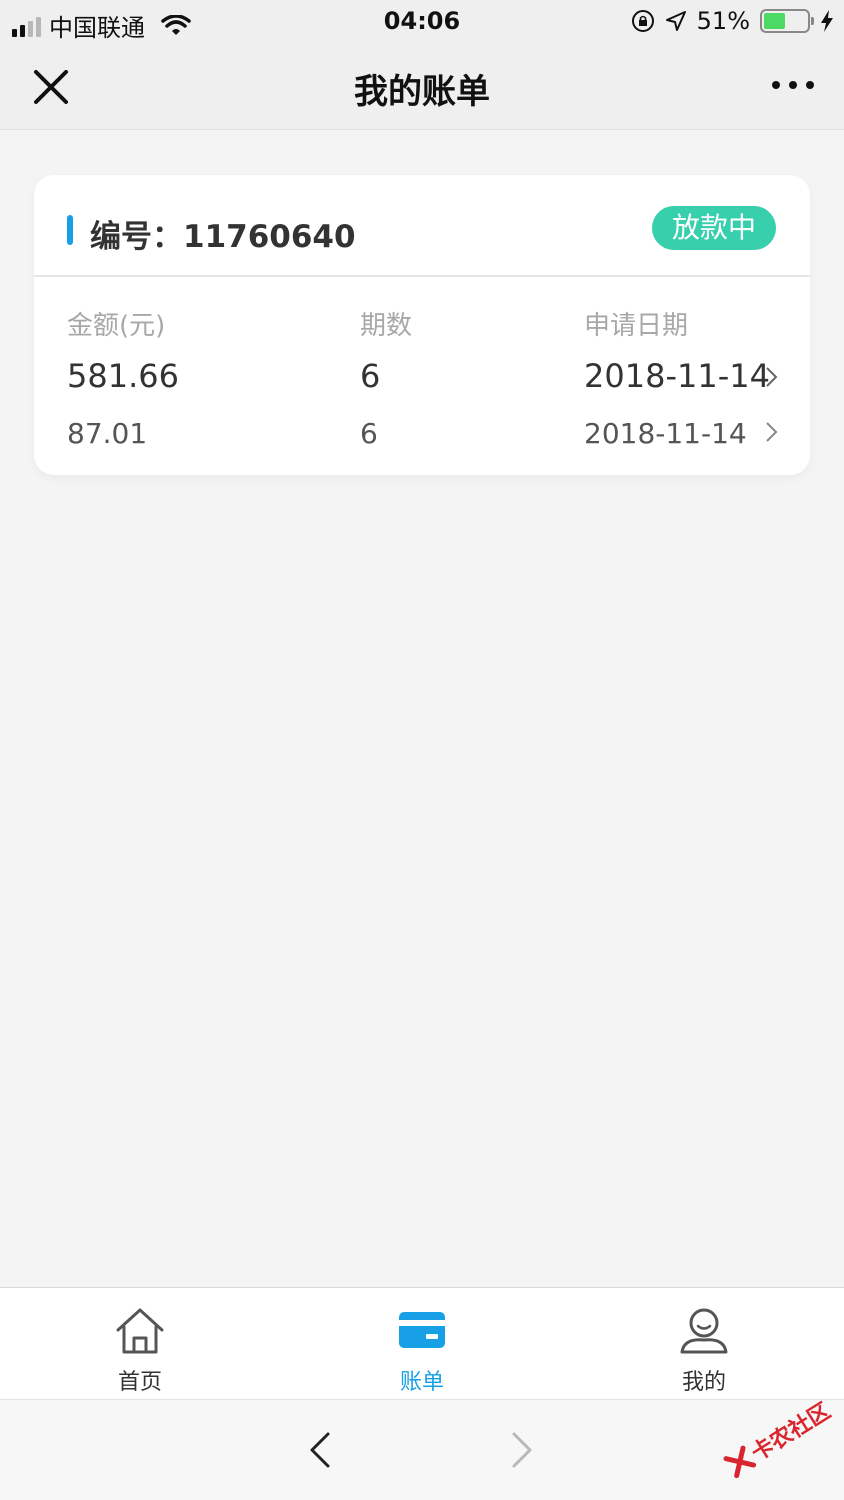 This screenshot has height=1500, width=844. What do you see at coordinates (70, 230) in the screenshot?
I see `accent-bar` at bounding box center [70, 230].